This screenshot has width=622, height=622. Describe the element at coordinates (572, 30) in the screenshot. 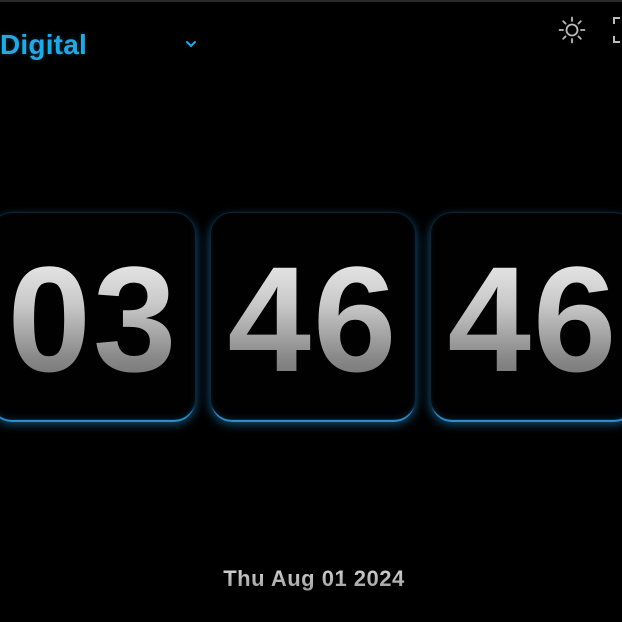

I see `sun-icon` at that location.